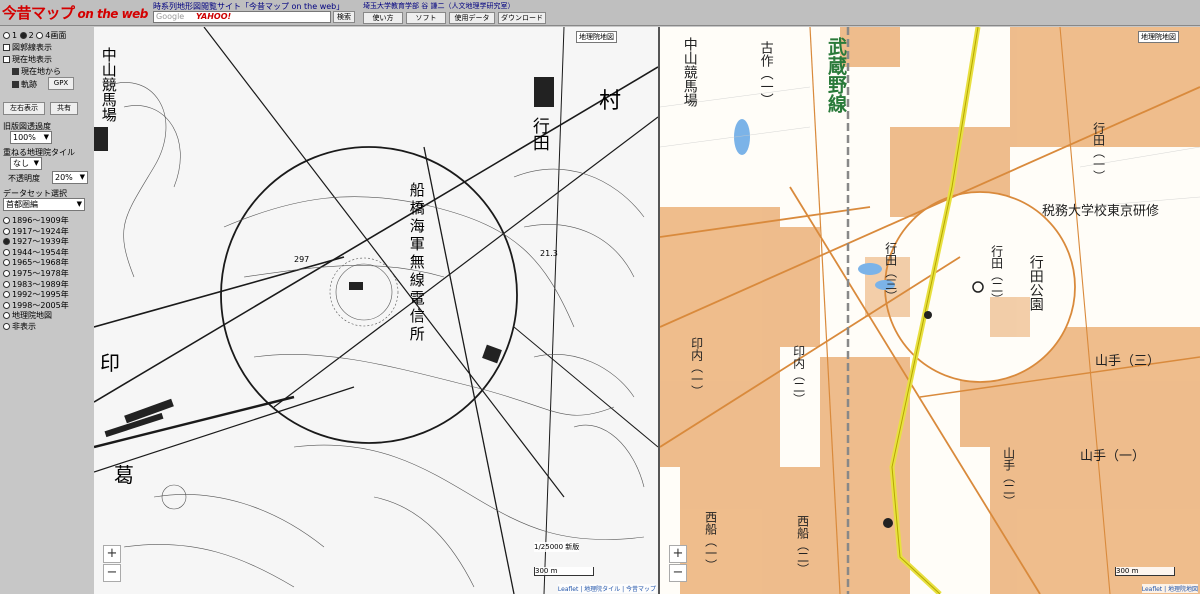 The width and height of the screenshot is (1200, 594). I want to click on app-logo: 今昔マップ on the web, so click(75, 12).